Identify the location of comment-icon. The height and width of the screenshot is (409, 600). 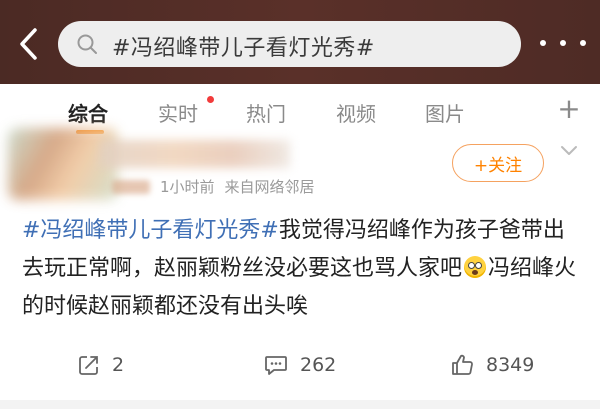
(276, 365).